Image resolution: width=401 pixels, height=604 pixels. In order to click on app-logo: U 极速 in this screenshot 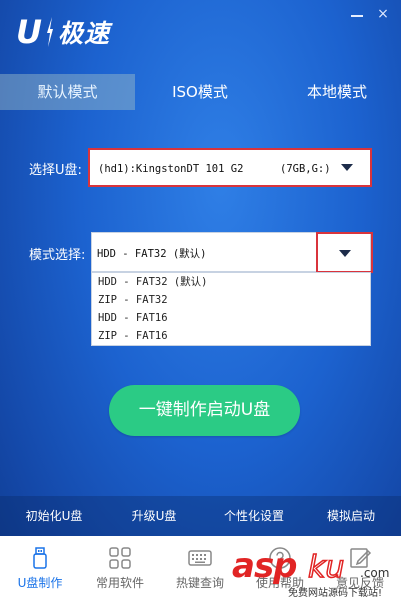, I will do `click(63, 32)`.